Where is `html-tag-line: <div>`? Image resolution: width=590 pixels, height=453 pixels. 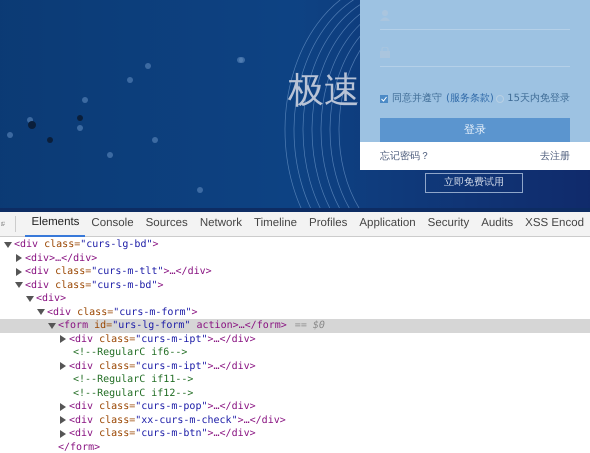 html-tag-line: <div> is located at coordinates (51, 298).